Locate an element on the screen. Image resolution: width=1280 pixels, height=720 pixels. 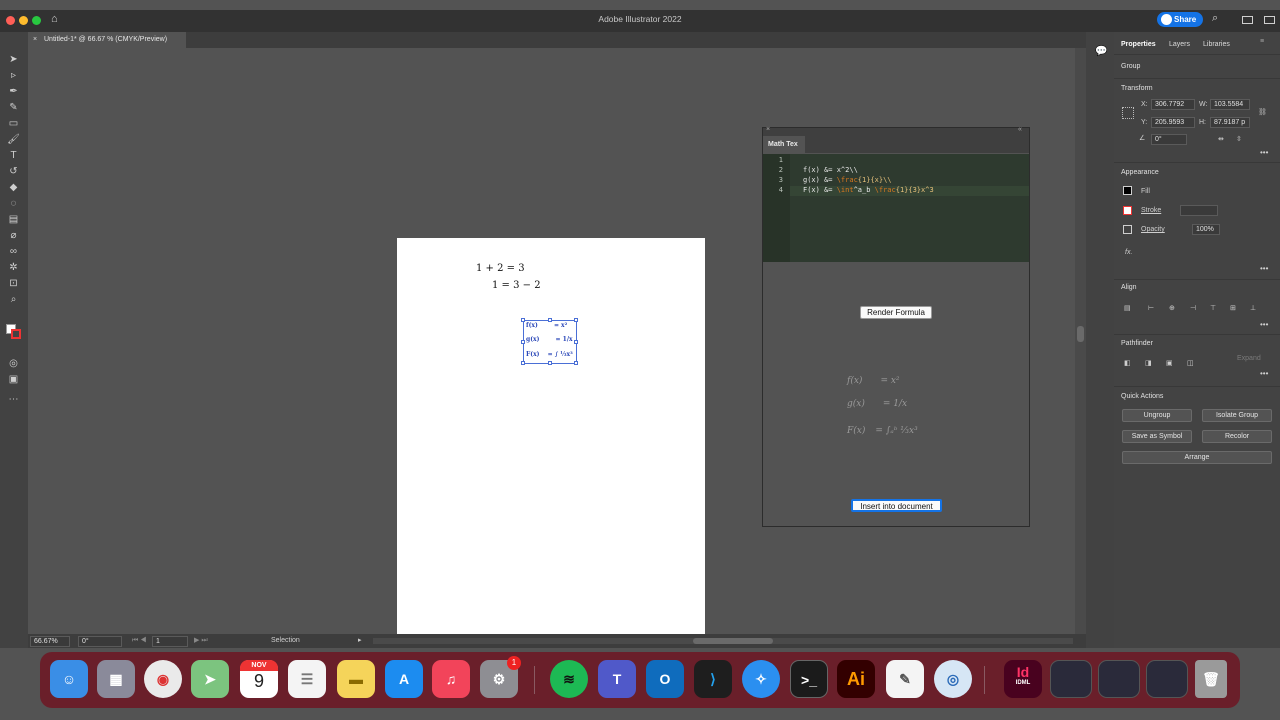
notes-icon: ▬ is located at coordinates (356, 679).